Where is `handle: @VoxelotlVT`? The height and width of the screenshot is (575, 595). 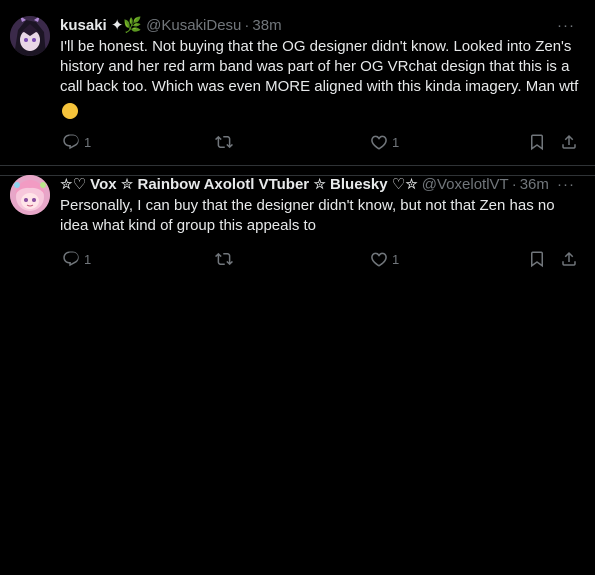 handle: @VoxelotlVT is located at coordinates (465, 185).